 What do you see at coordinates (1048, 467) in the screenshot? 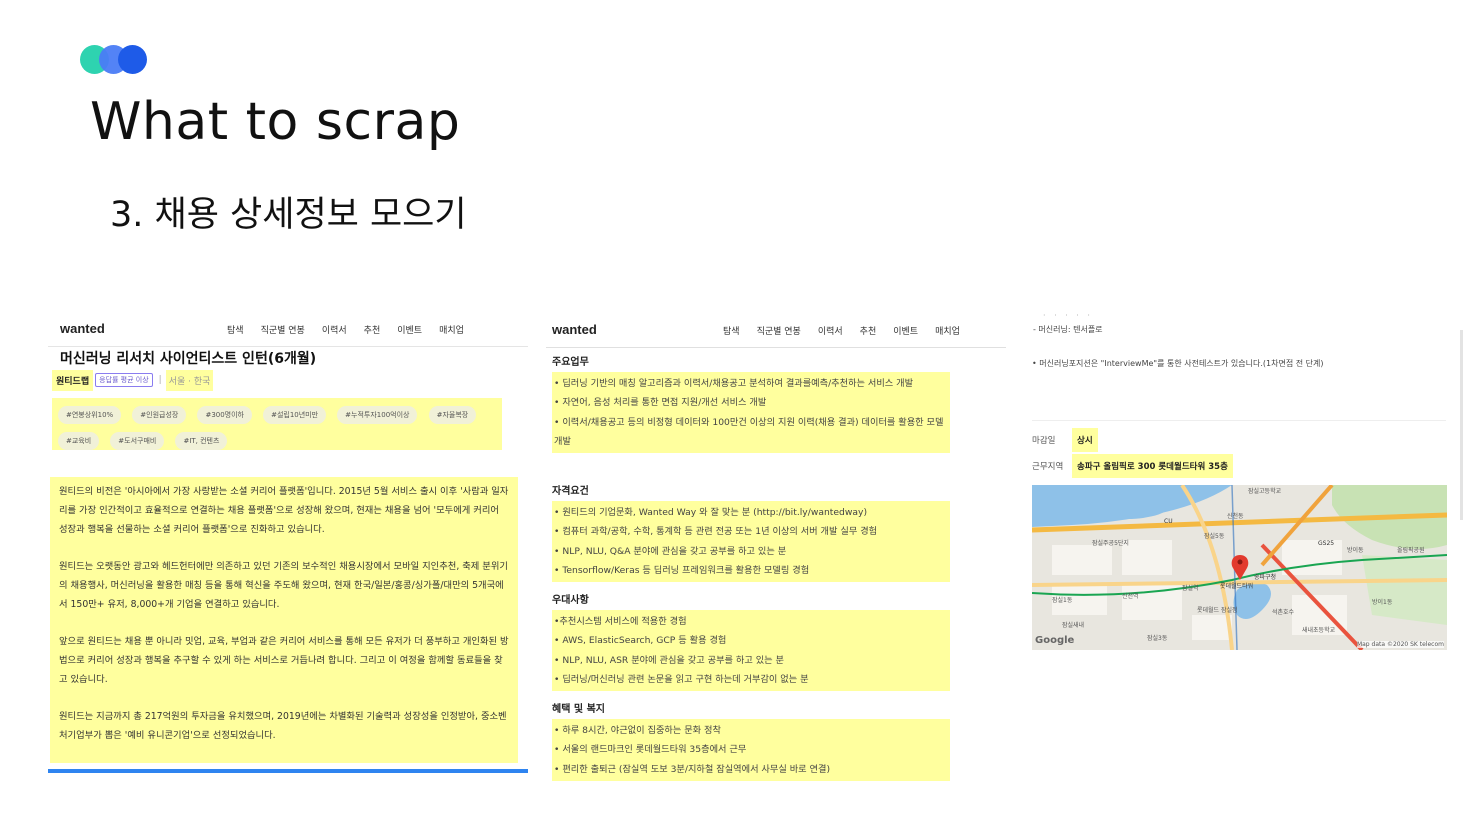
I see `location-label: 근무지역` at bounding box center [1048, 467].